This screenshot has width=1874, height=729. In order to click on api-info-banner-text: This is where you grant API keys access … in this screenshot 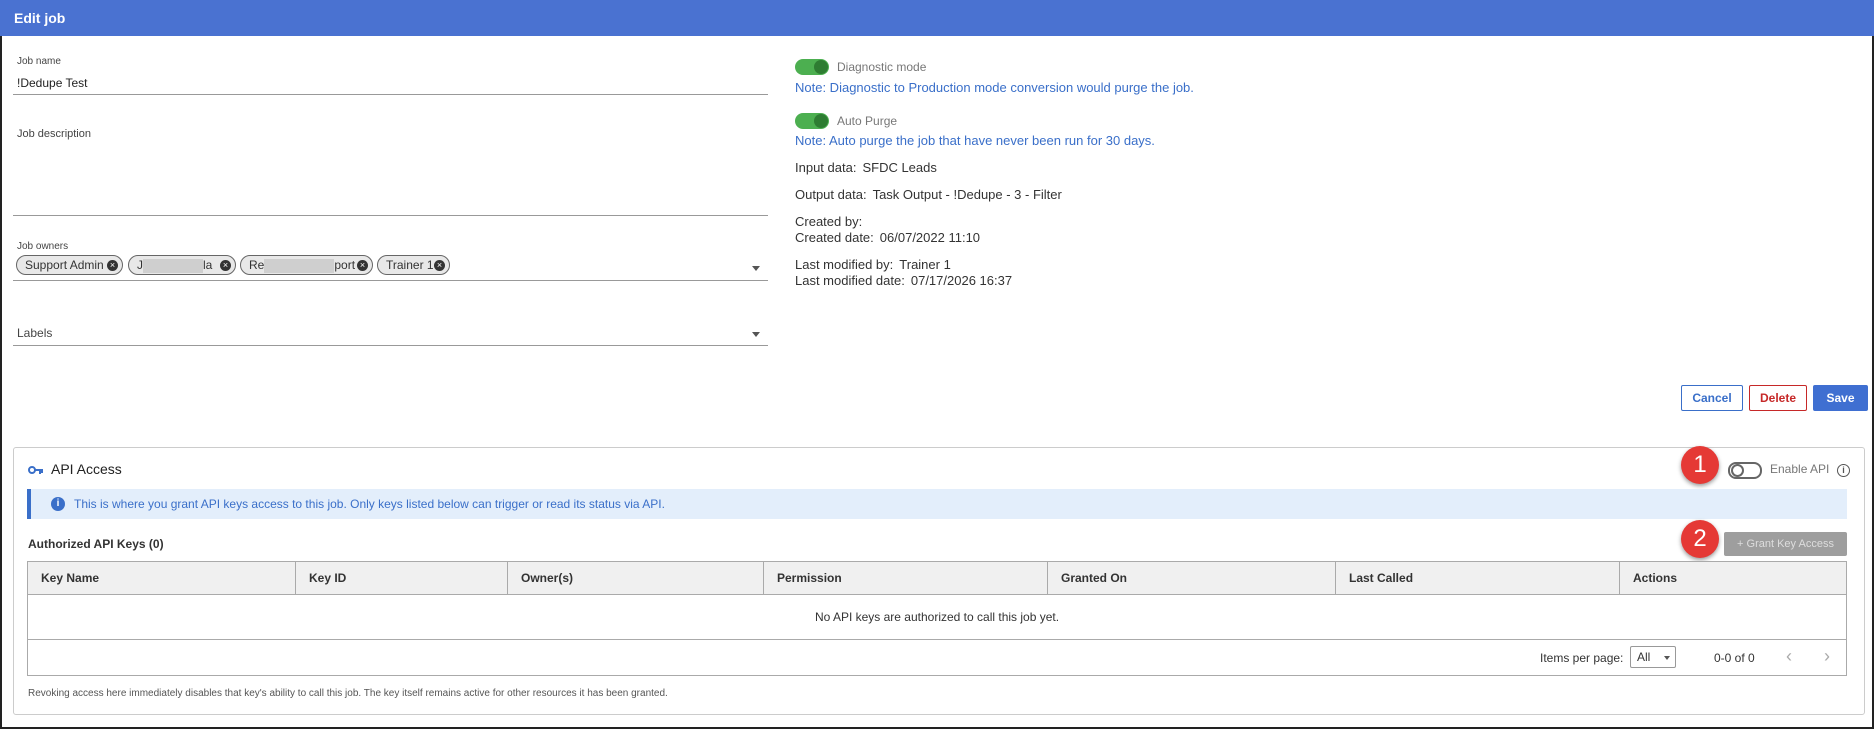, I will do `click(369, 504)`.